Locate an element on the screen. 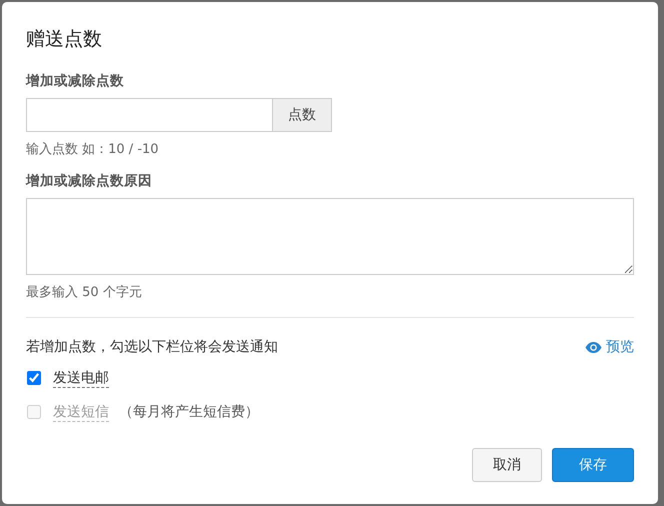 This screenshot has height=506, width=664. field-label: 增加或减除点数 is located at coordinates (75, 81).